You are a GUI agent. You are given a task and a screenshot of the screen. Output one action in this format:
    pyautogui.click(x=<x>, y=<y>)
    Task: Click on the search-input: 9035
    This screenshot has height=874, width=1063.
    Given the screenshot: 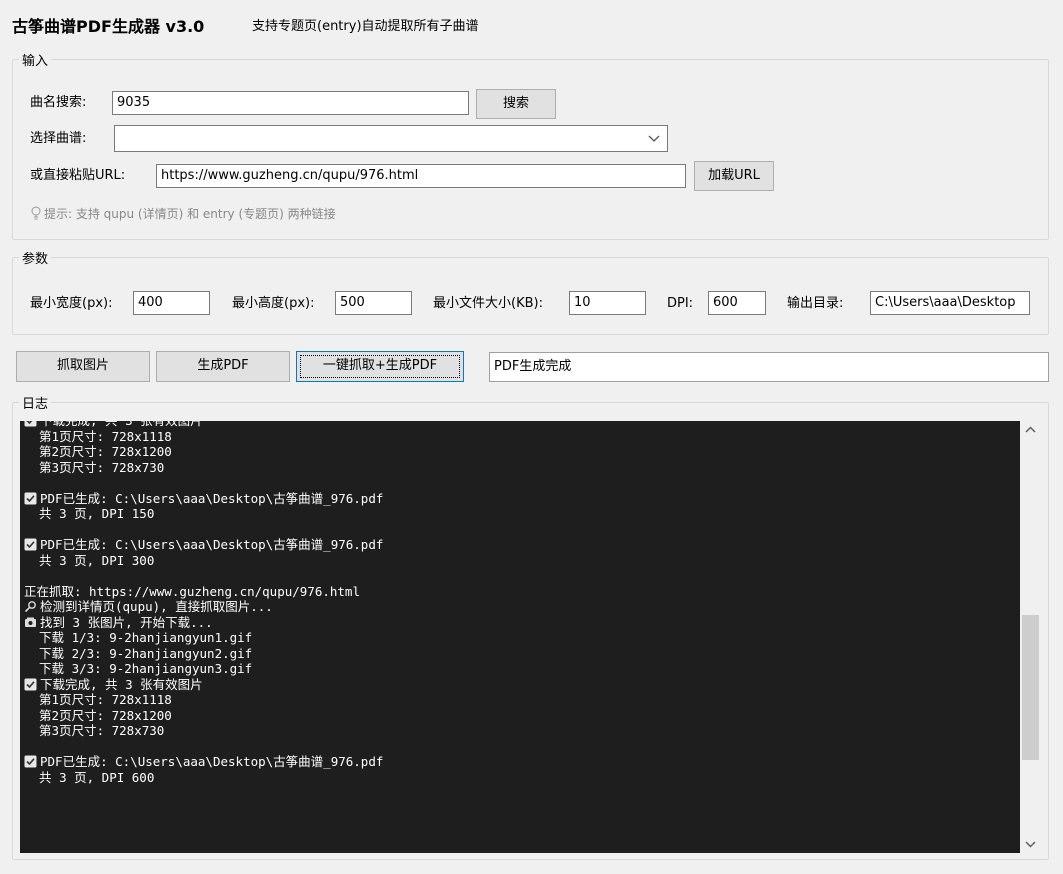 What is the action you would take?
    pyautogui.click(x=290, y=103)
    